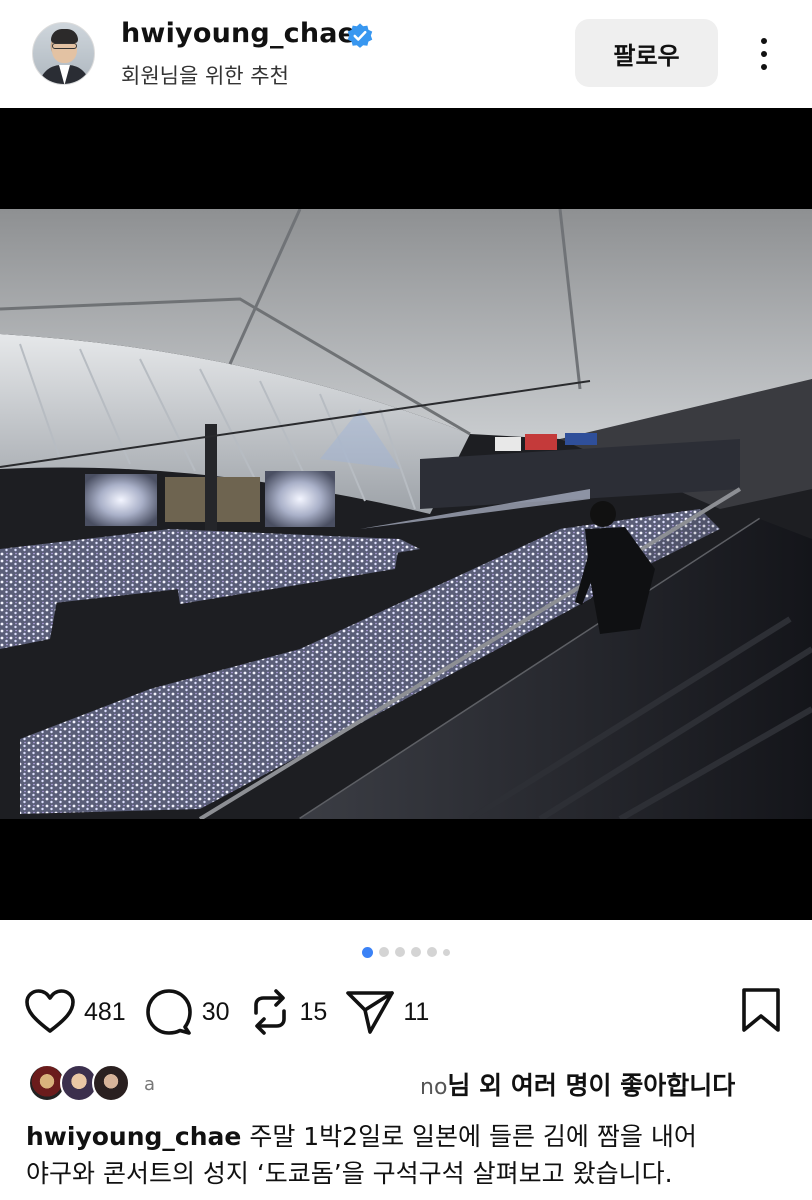  What do you see at coordinates (469, 1136) in the screenshot?
I see `caption-text-line1: 주말 1박2일로 일본에 들른 김에 짬을 내어` at bounding box center [469, 1136].